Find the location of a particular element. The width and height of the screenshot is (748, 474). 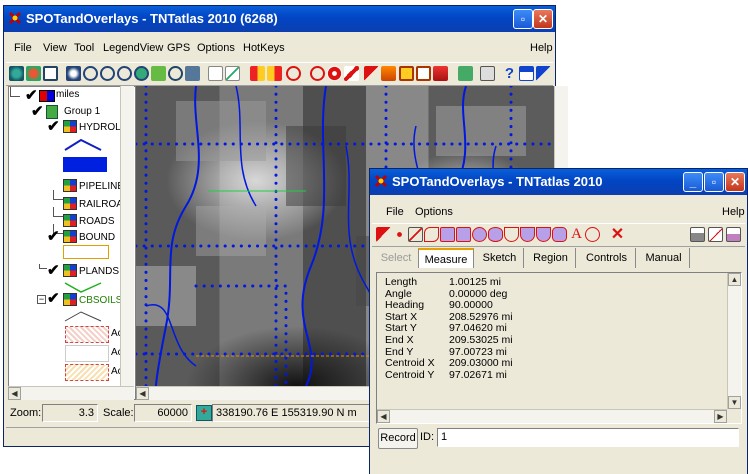

close-icon: ✕ is located at coordinates (543, 19).